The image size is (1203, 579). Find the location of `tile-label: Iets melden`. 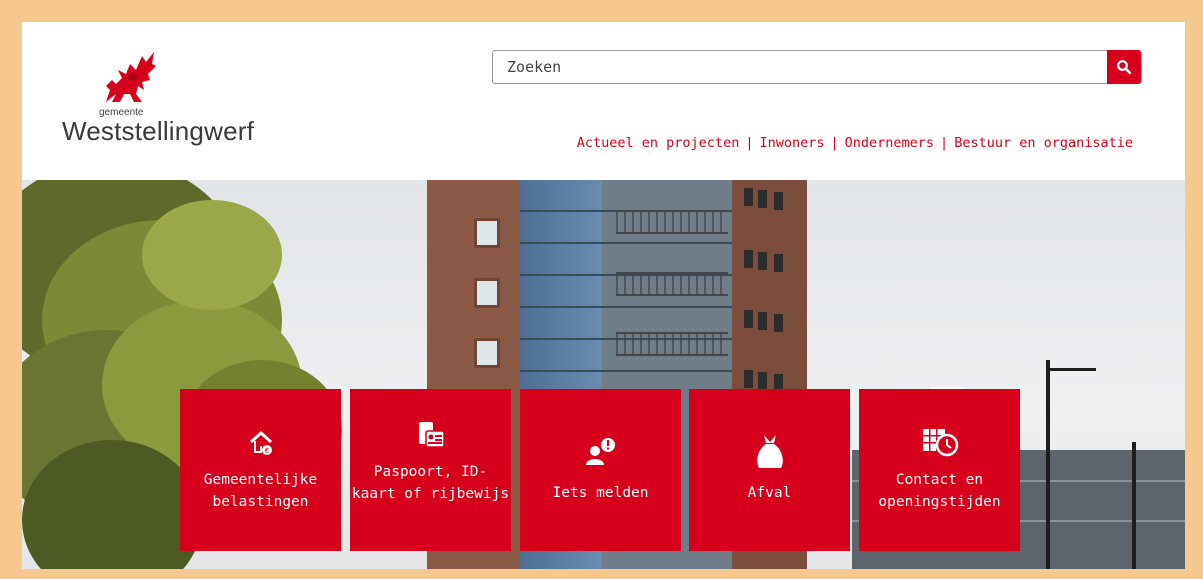

tile-label: Iets melden is located at coordinates (600, 493).